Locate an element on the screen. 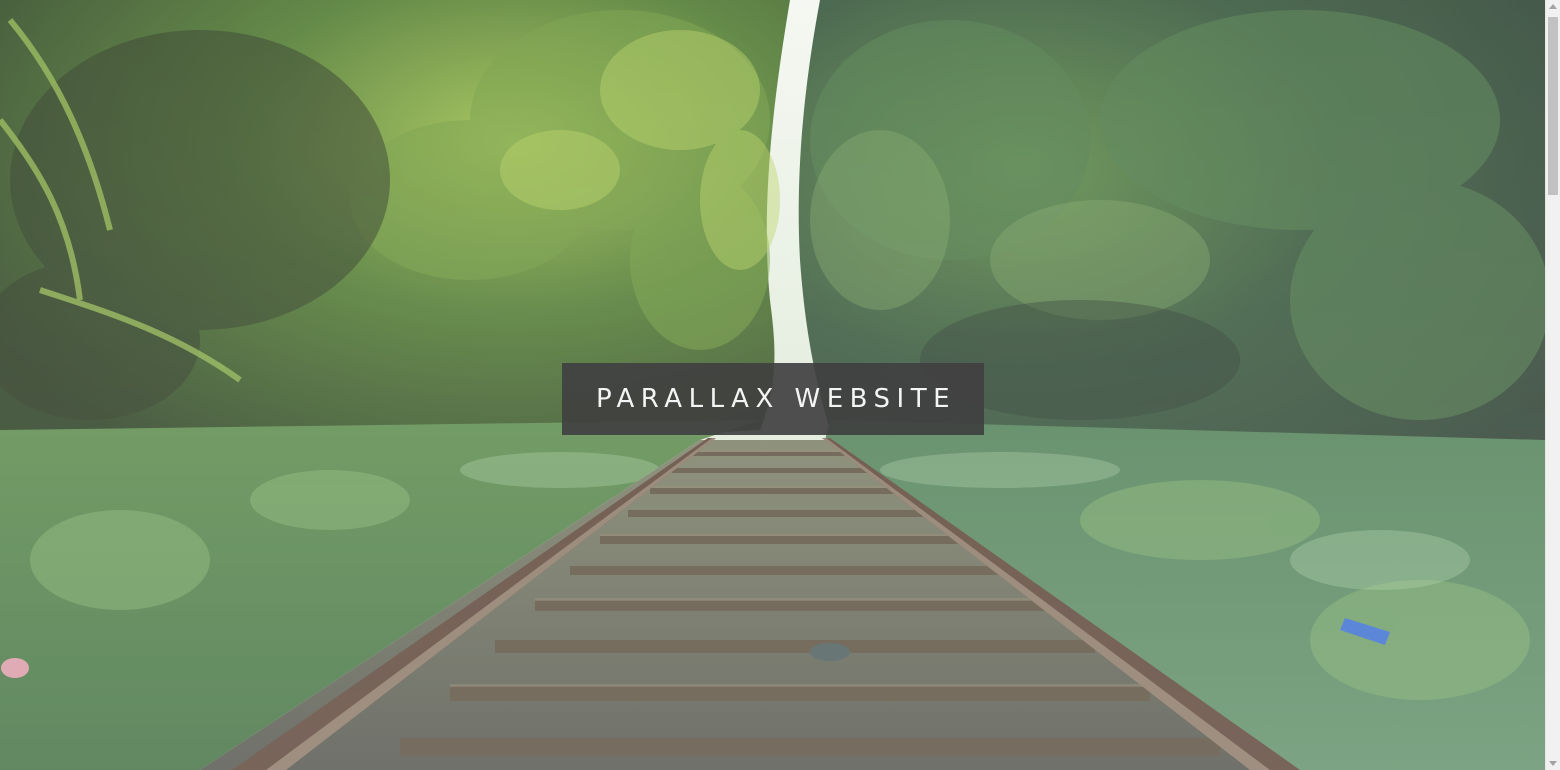 This screenshot has height=770, width=1560. hero-title-box: PARALLAX WEBSITE is located at coordinates (773, 399).